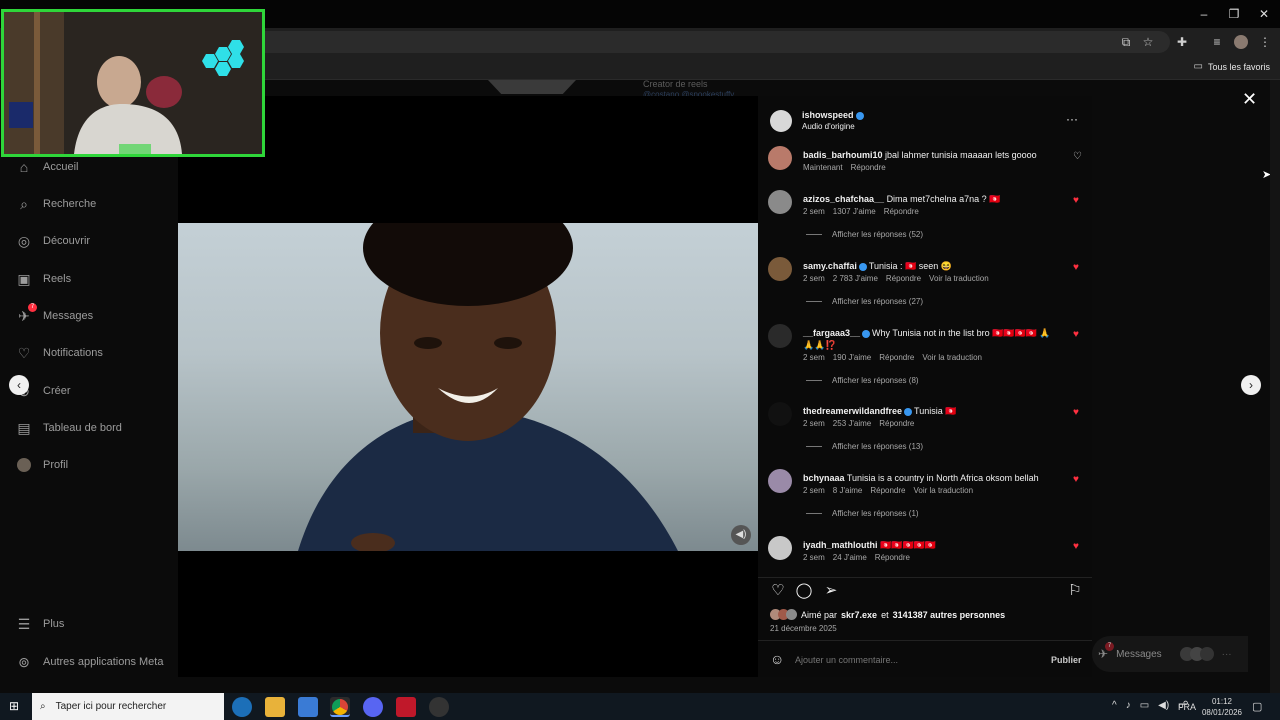 The width and height of the screenshot is (1280, 720). Describe the element at coordinates (804, 591) in the screenshot. I see `comment-icon: ◯` at that location.